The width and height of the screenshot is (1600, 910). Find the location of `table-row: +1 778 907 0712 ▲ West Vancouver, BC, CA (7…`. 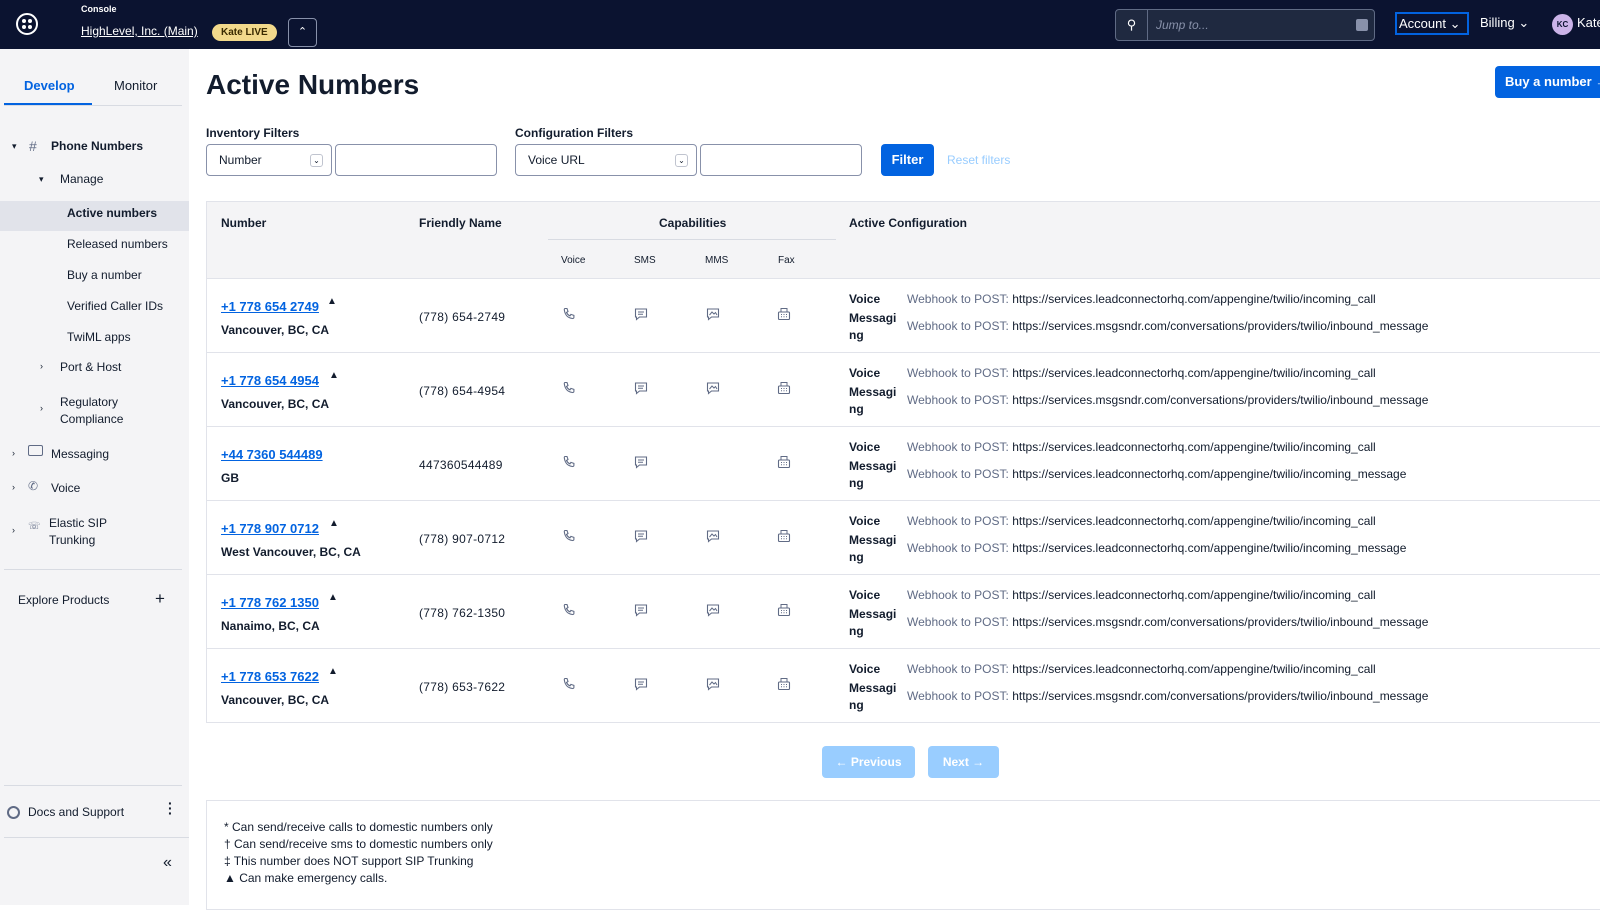

table-row: +1 778 907 0712 ▲ West Vancouver, BC, CA (7… is located at coordinates (903, 538).